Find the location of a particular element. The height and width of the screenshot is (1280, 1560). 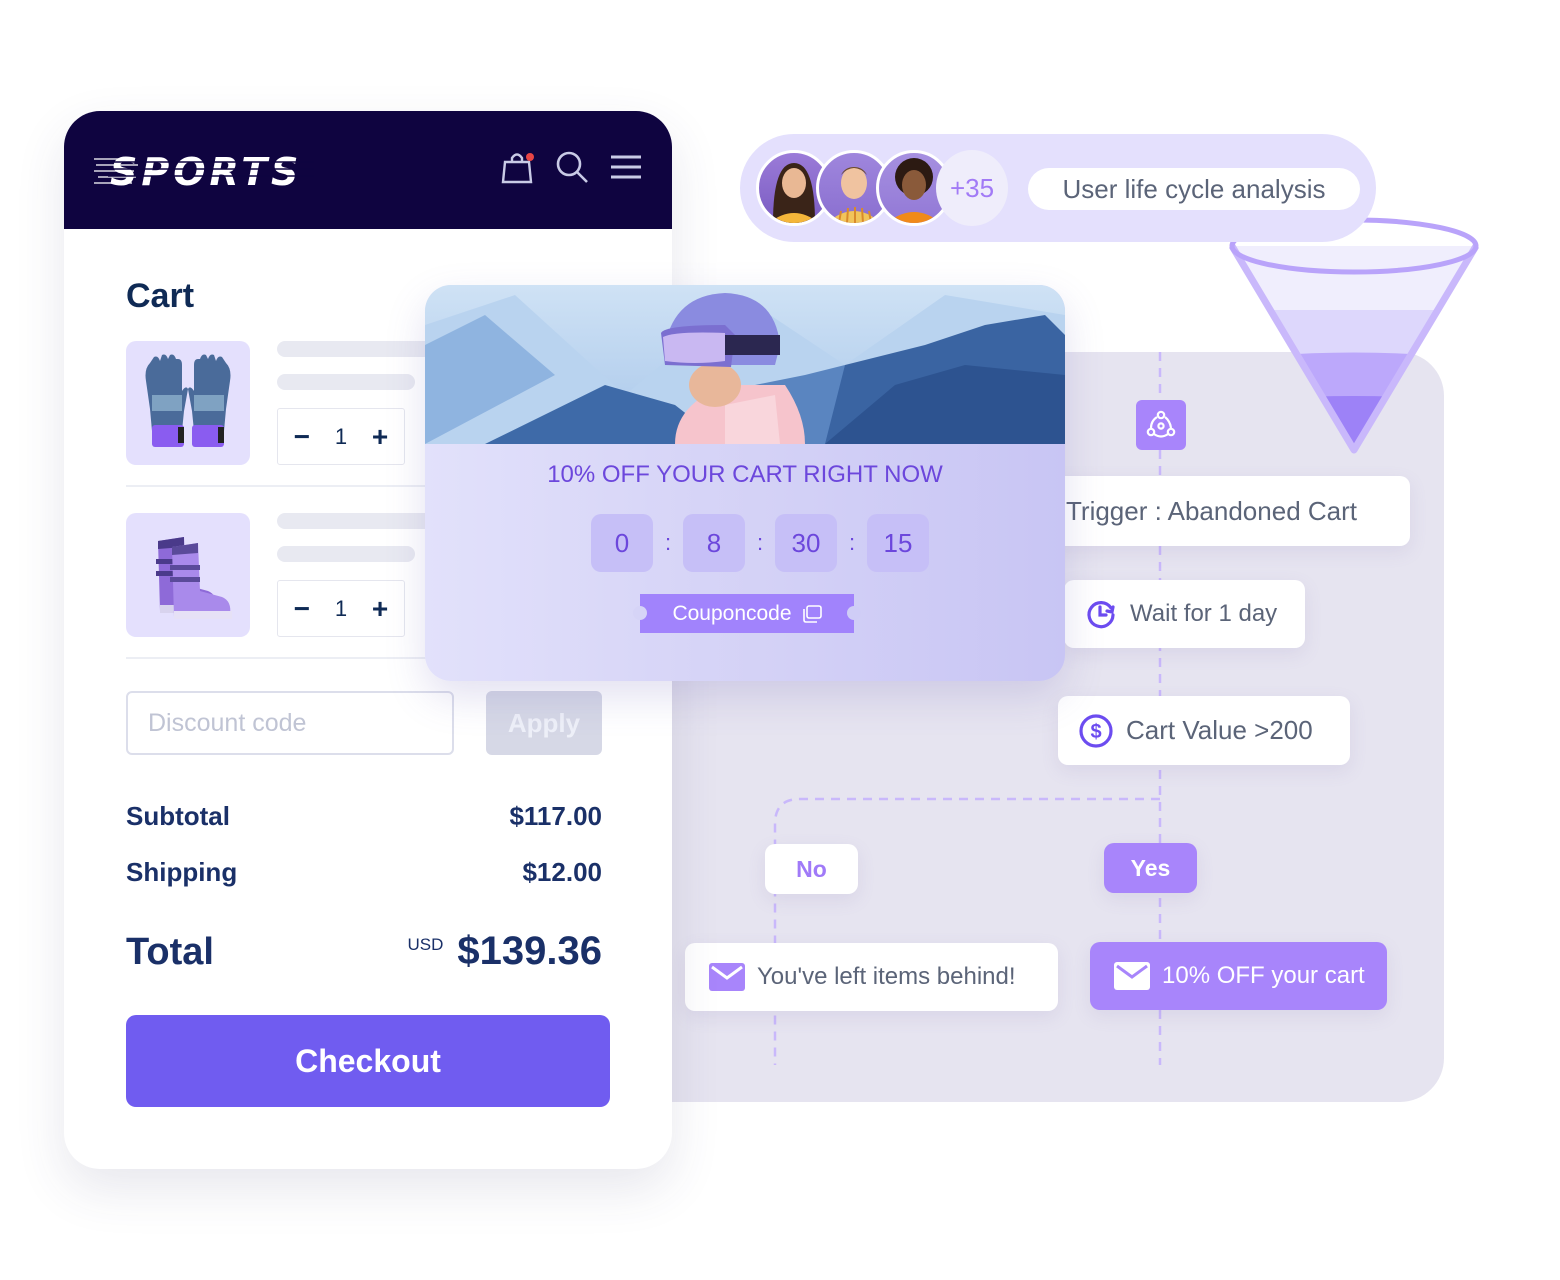

boots-image is located at coordinates (188, 575).